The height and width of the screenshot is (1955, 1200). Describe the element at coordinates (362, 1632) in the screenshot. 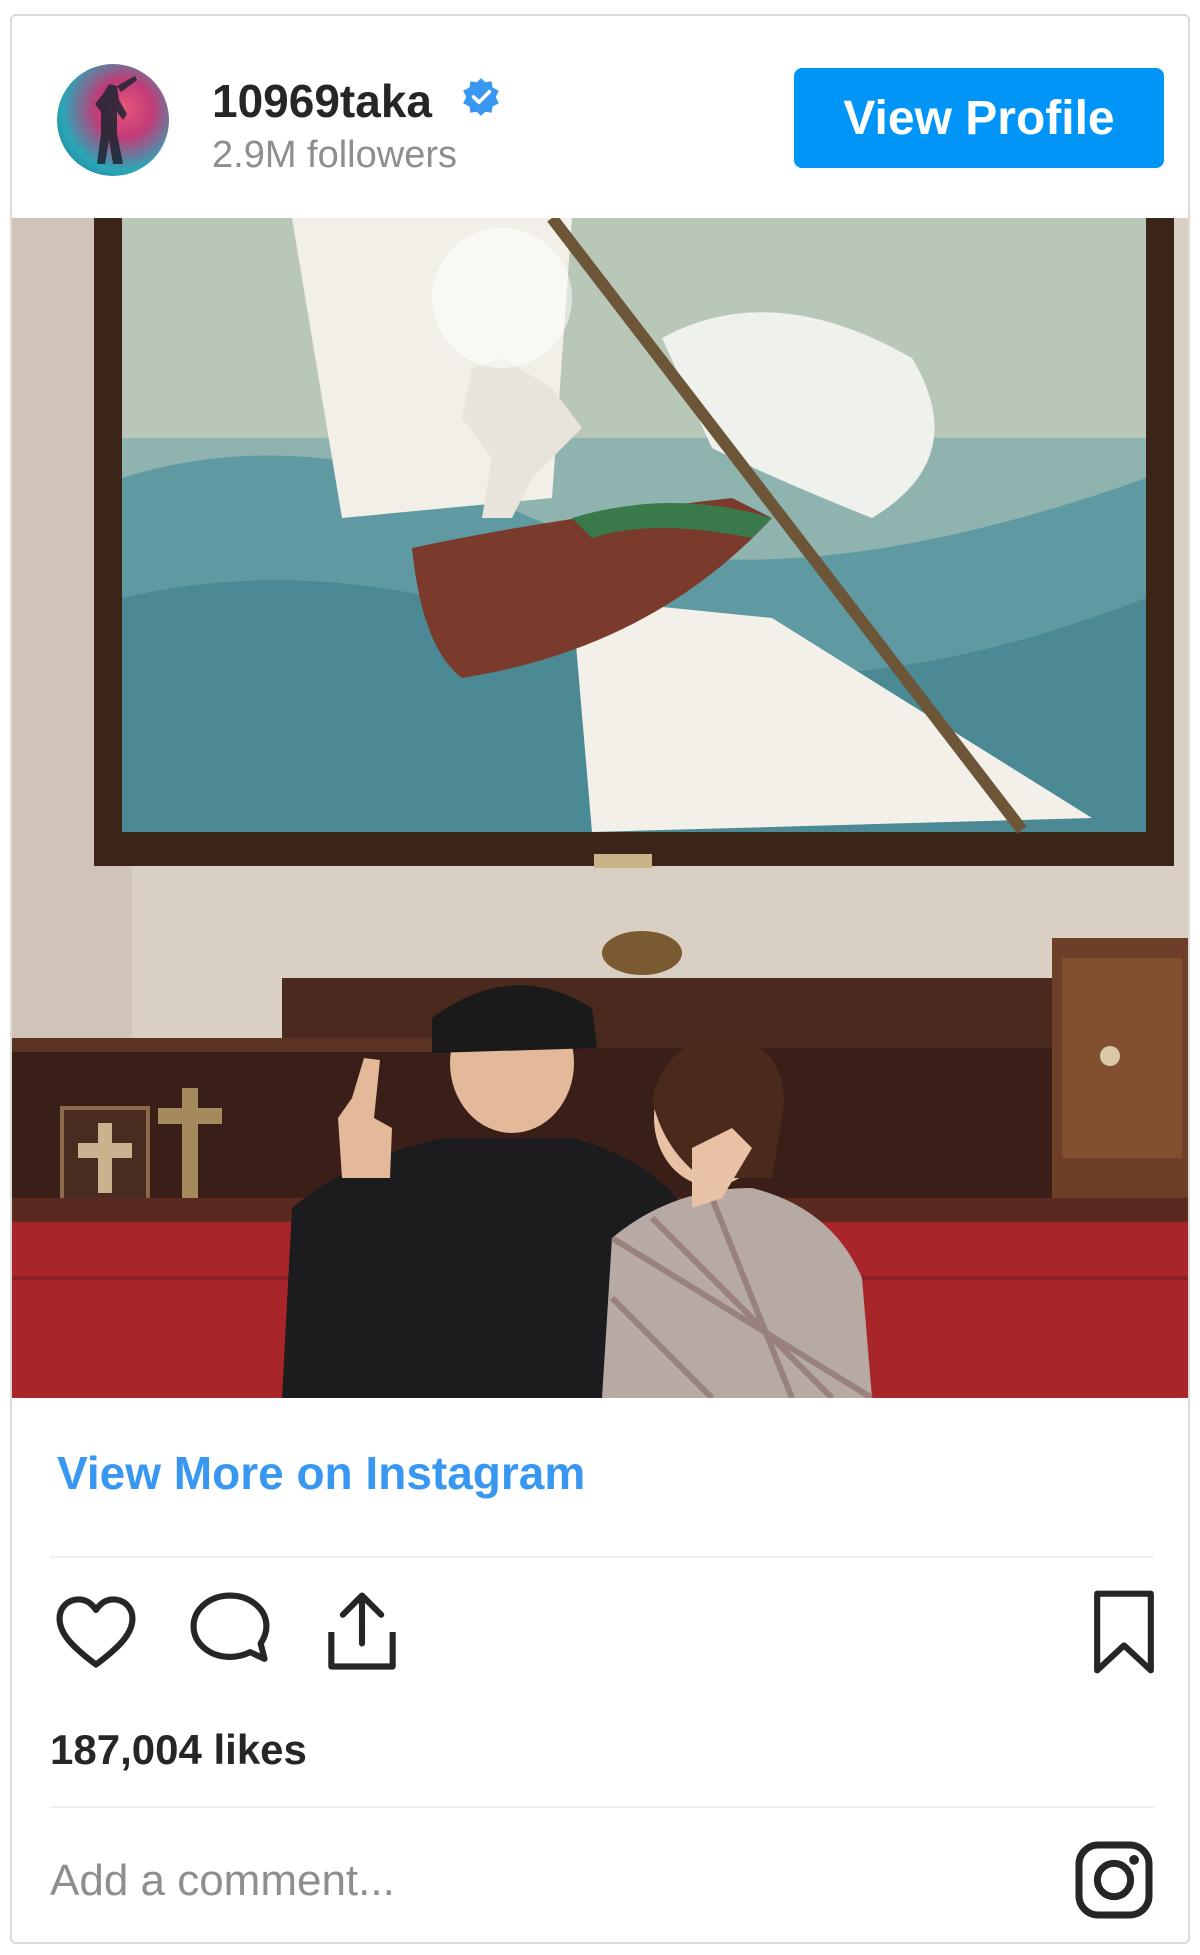

I see `share-icon` at that location.